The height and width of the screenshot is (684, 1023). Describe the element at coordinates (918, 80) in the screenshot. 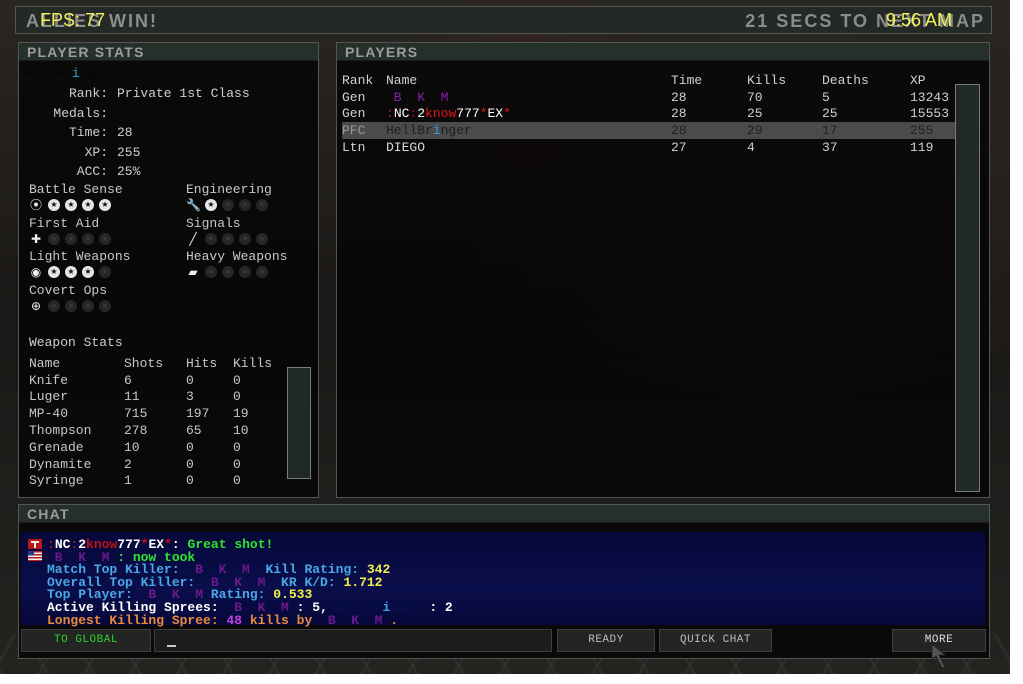

I see `column-header: XP` at that location.